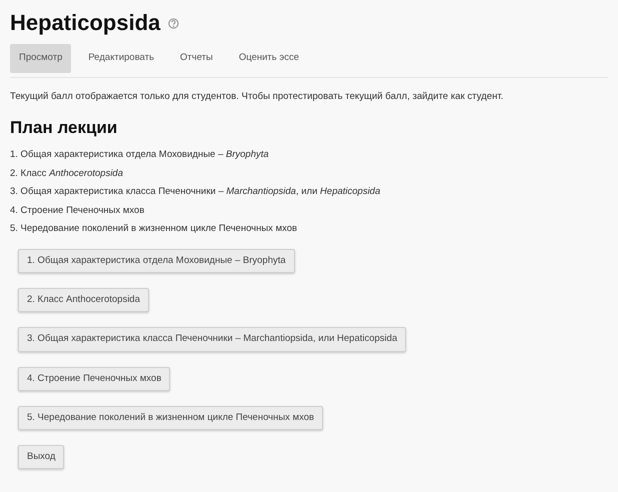 The height and width of the screenshot is (492, 618). Describe the element at coordinates (156, 261) in the screenshot. I see `nav-button: 1. Общая характеристика отдела Моховидные – Bryophyta` at that location.